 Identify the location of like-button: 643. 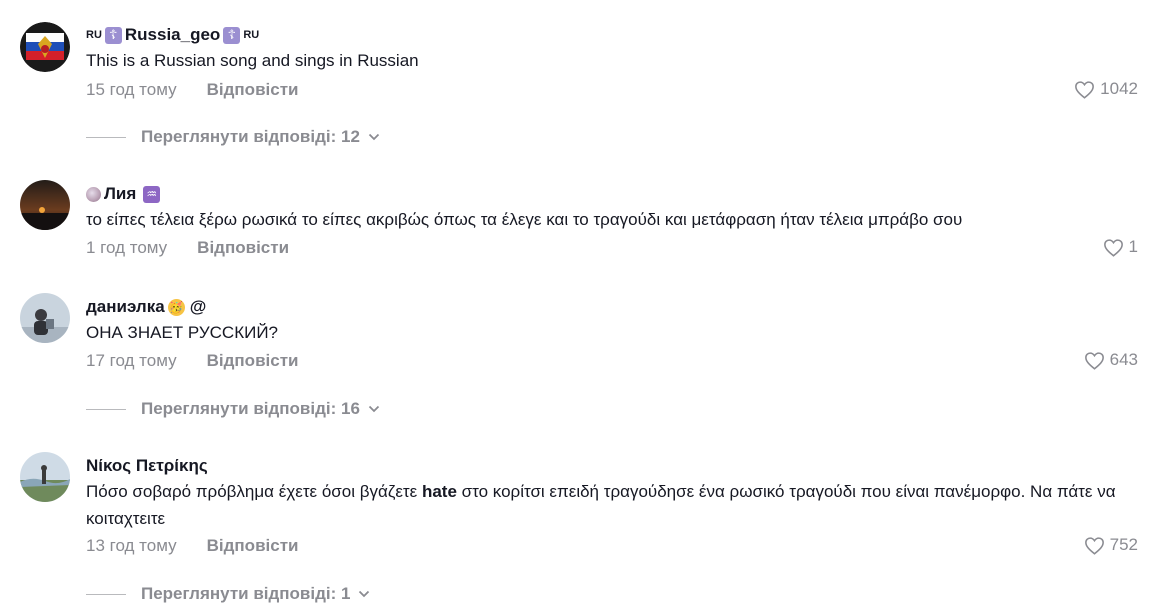
(1111, 360).